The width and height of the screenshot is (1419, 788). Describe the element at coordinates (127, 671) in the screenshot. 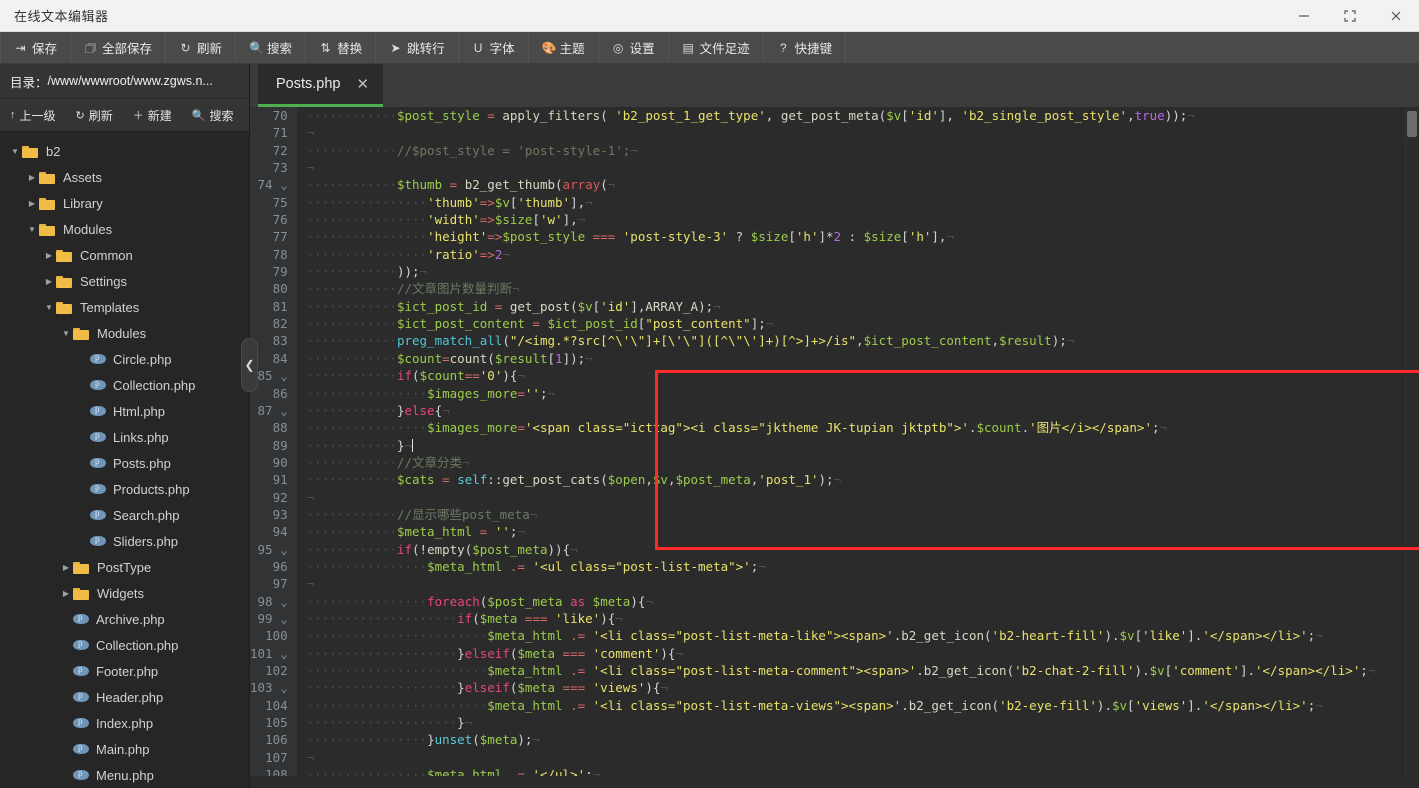

I see `tree-item-label: Footer.php` at that location.